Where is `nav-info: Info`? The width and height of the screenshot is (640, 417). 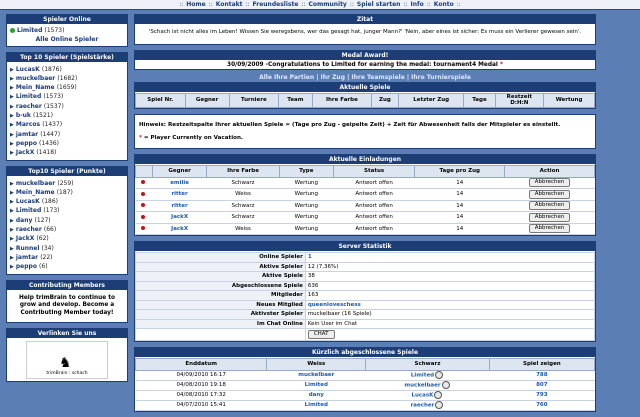
nav-info: Info is located at coordinates (417, 4).